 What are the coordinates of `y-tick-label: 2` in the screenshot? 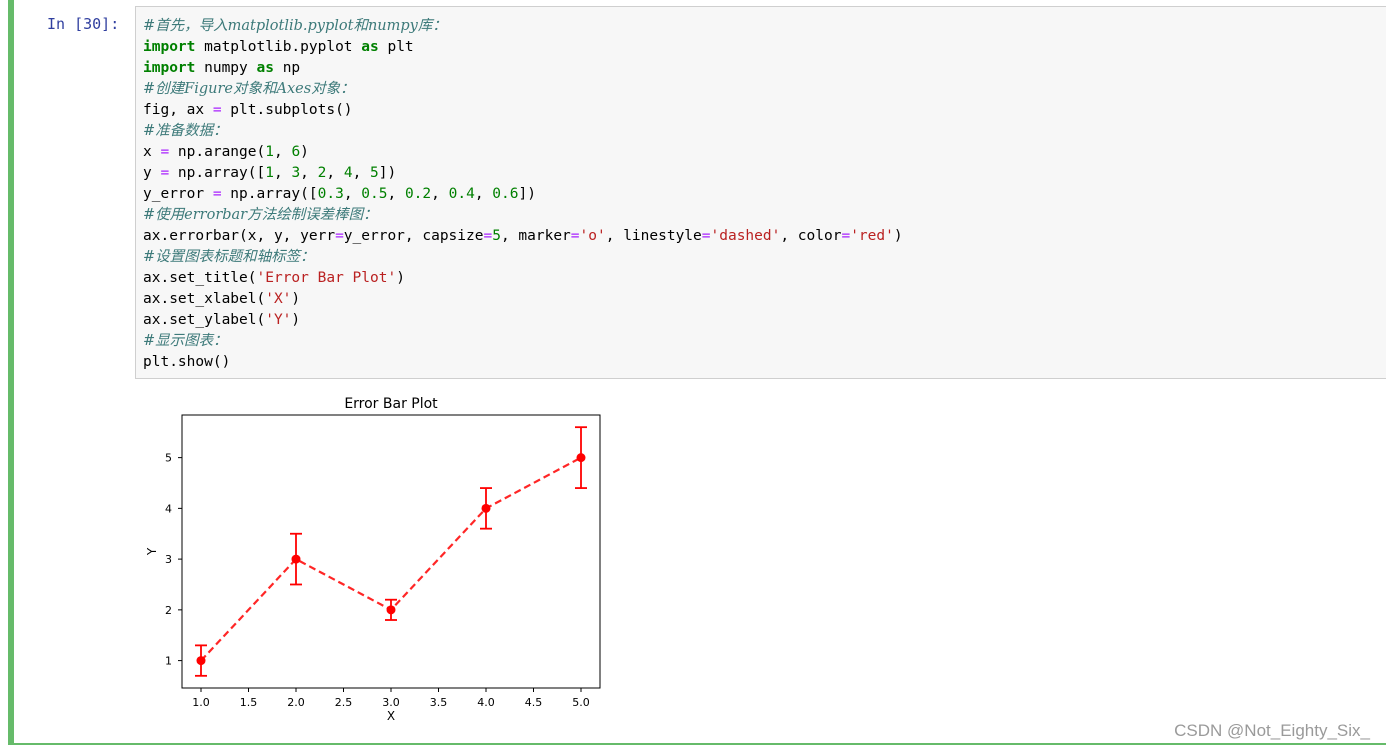 It's located at (168, 610).